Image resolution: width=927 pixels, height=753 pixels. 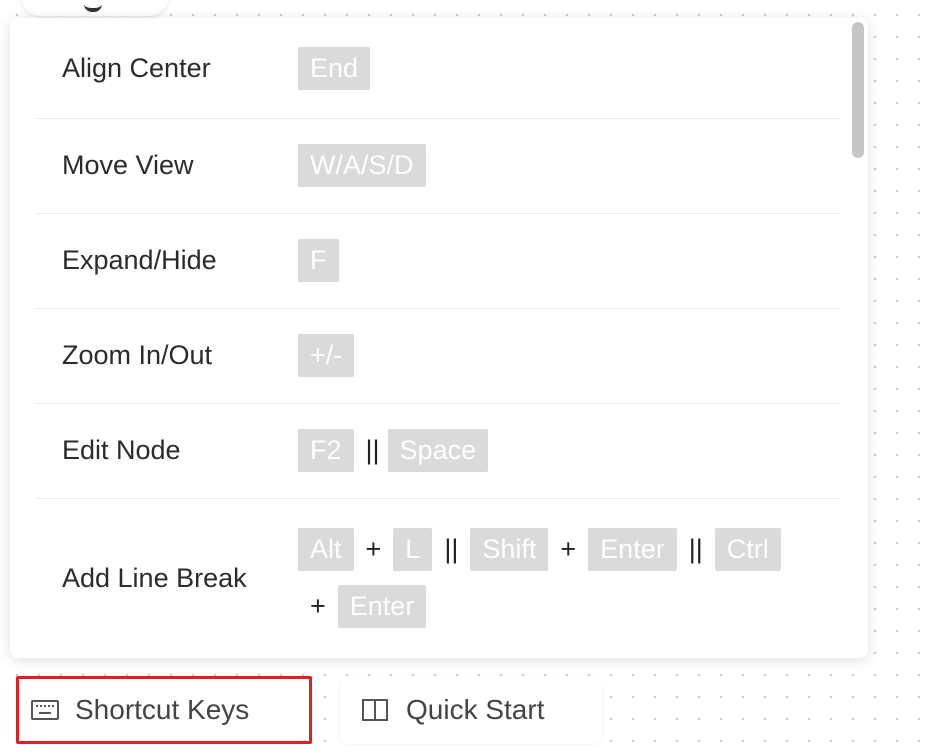 What do you see at coordinates (858, 90) in the screenshot?
I see `scrollbar-thumb` at bounding box center [858, 90].